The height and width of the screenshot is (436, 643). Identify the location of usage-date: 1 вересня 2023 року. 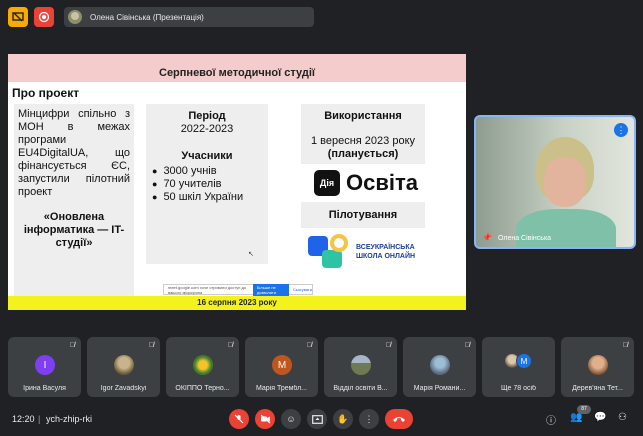
(363, 141).